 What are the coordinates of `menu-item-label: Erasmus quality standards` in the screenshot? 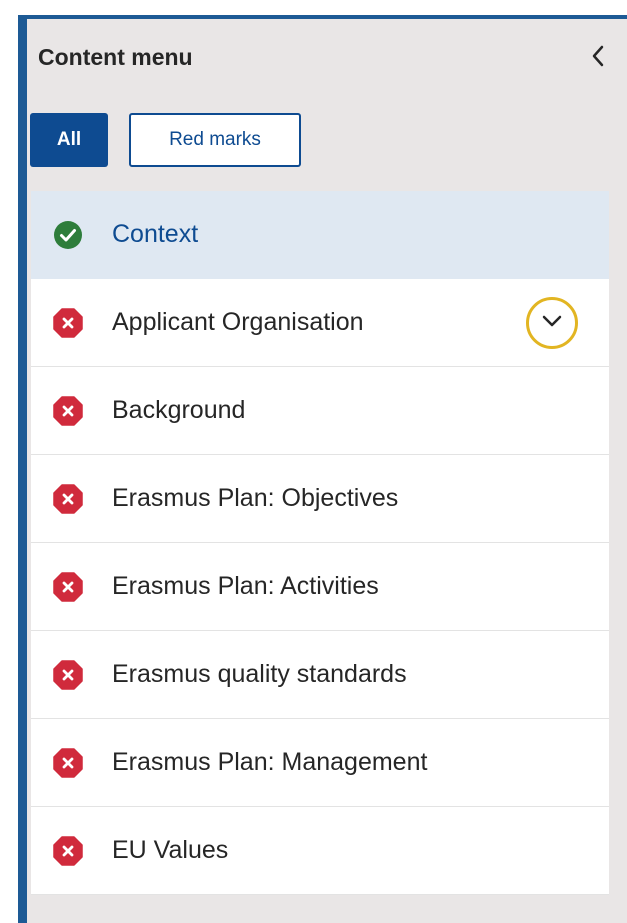 It's located at (259, 673).